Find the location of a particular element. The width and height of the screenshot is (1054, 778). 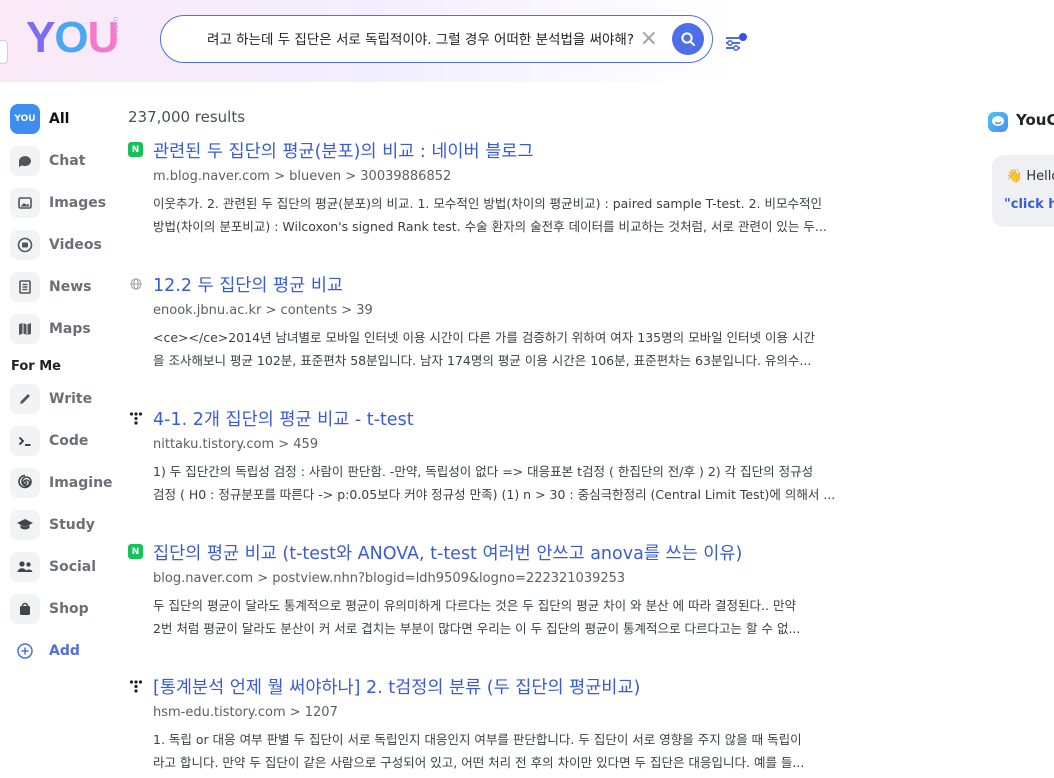

image-icon is located at coordinates (25, 203).